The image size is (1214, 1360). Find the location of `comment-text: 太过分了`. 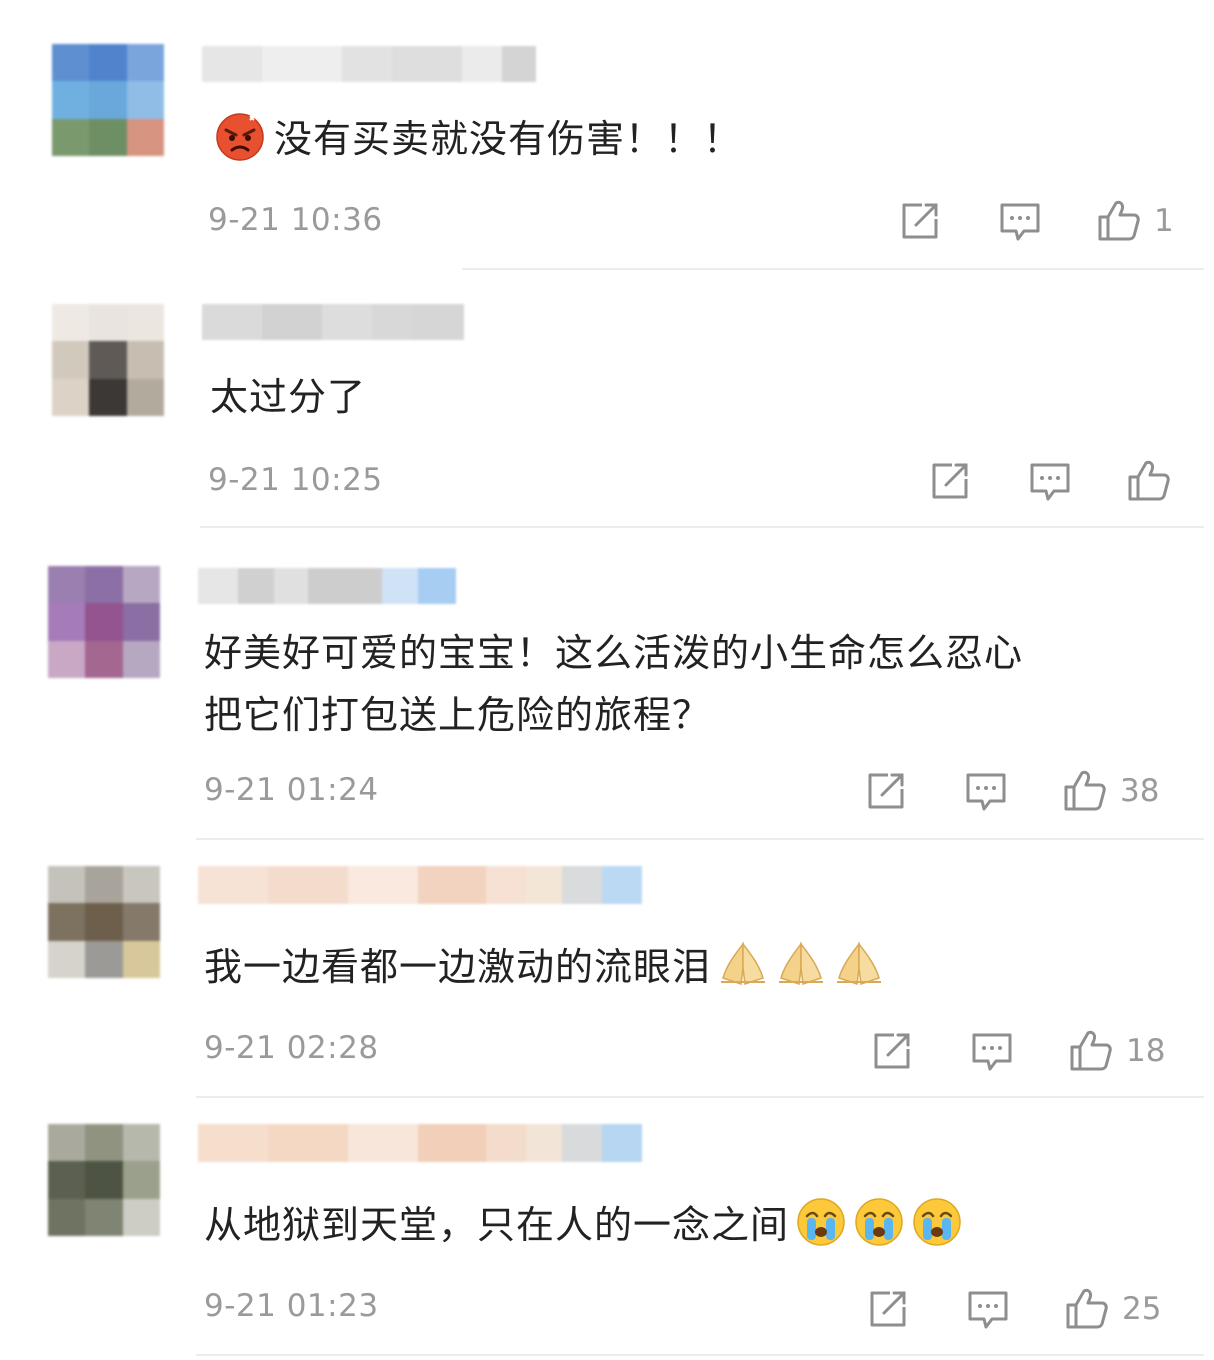

comment-text: 太过分了 is located at coordinates (288, 397).